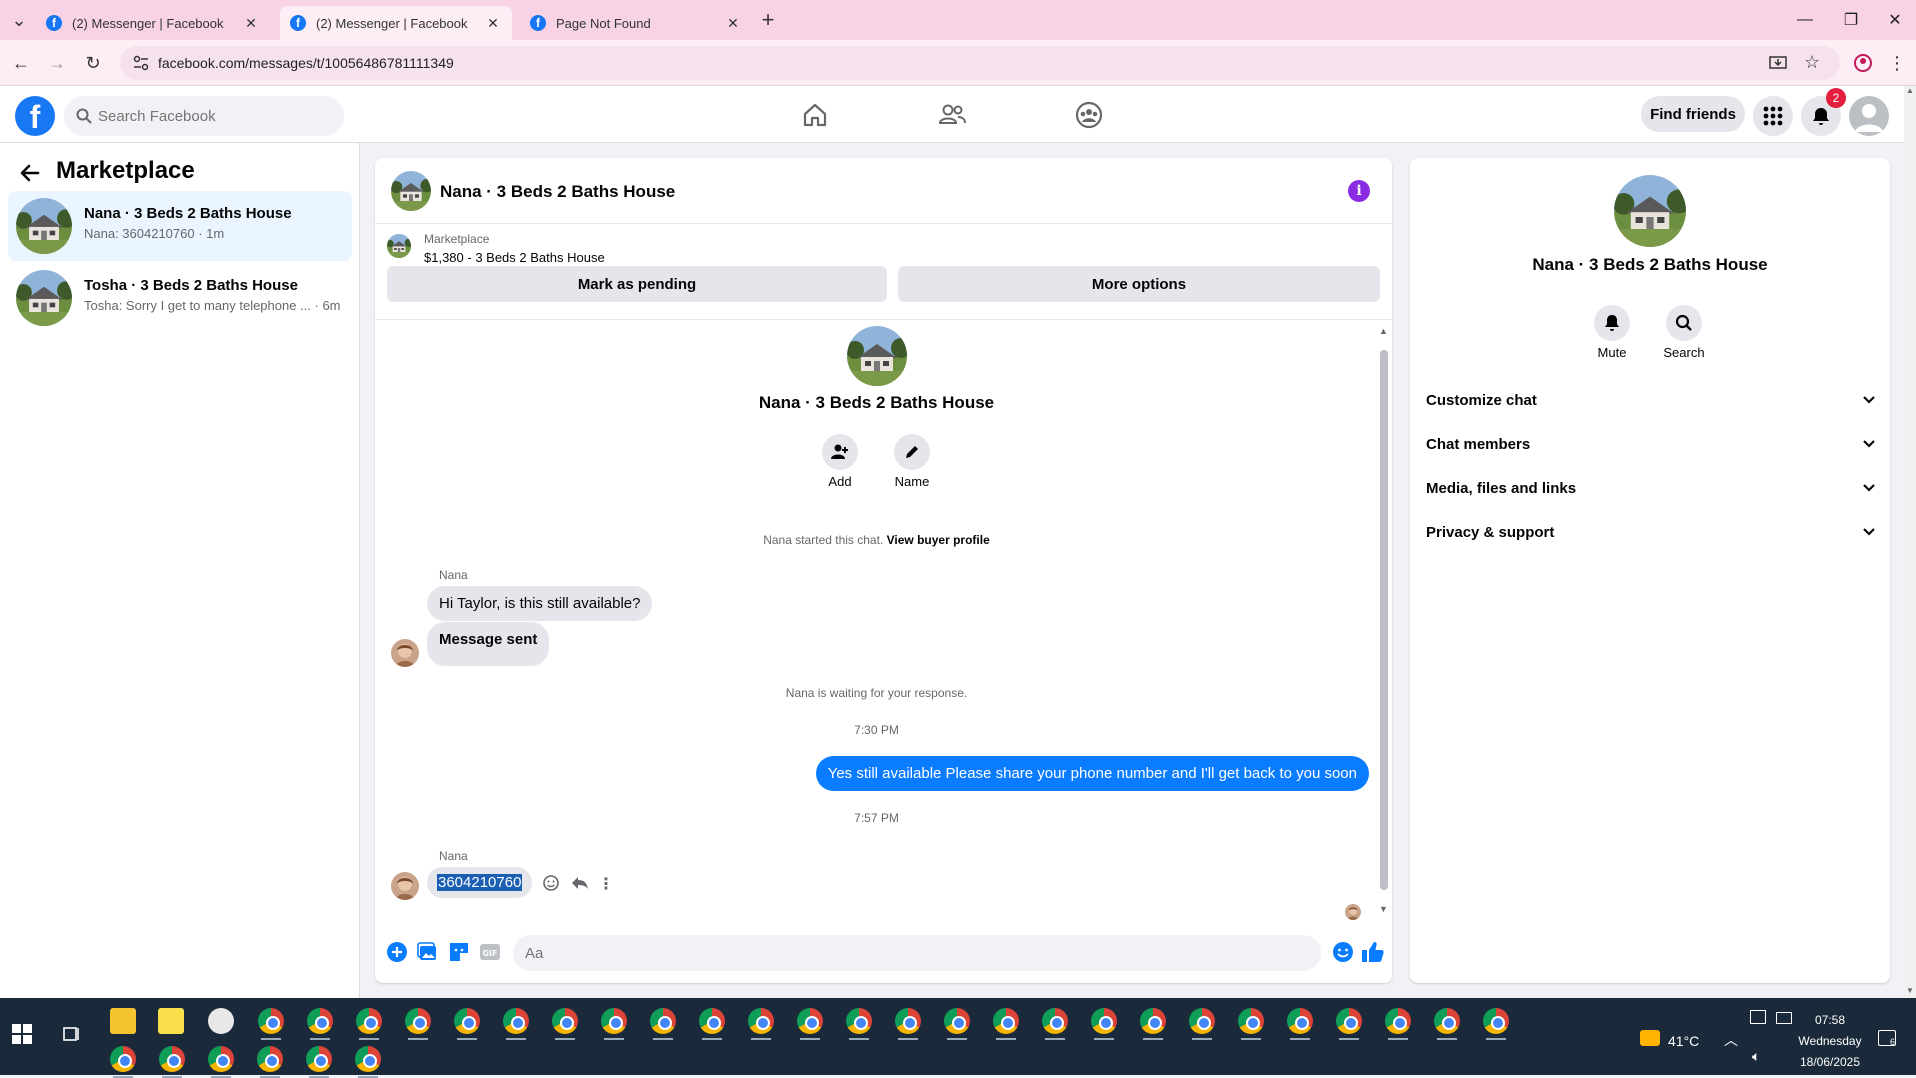 This screenshot has width=1916, height=1078. Describe the element at coordinates (1651, 532) in the screenshot. I see `section-privacy-support: Privacy & support` at that location.